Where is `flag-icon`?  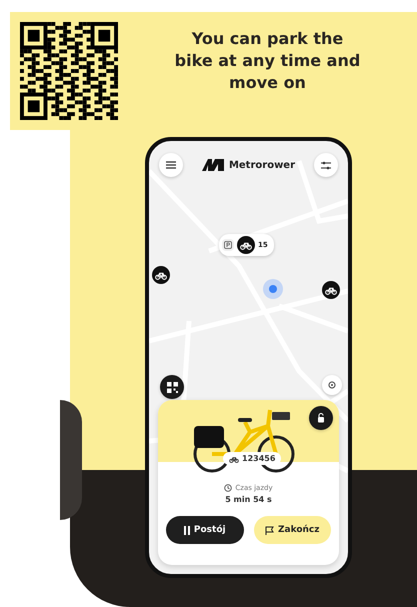 flag-icon is located at coordinates (269, 530).